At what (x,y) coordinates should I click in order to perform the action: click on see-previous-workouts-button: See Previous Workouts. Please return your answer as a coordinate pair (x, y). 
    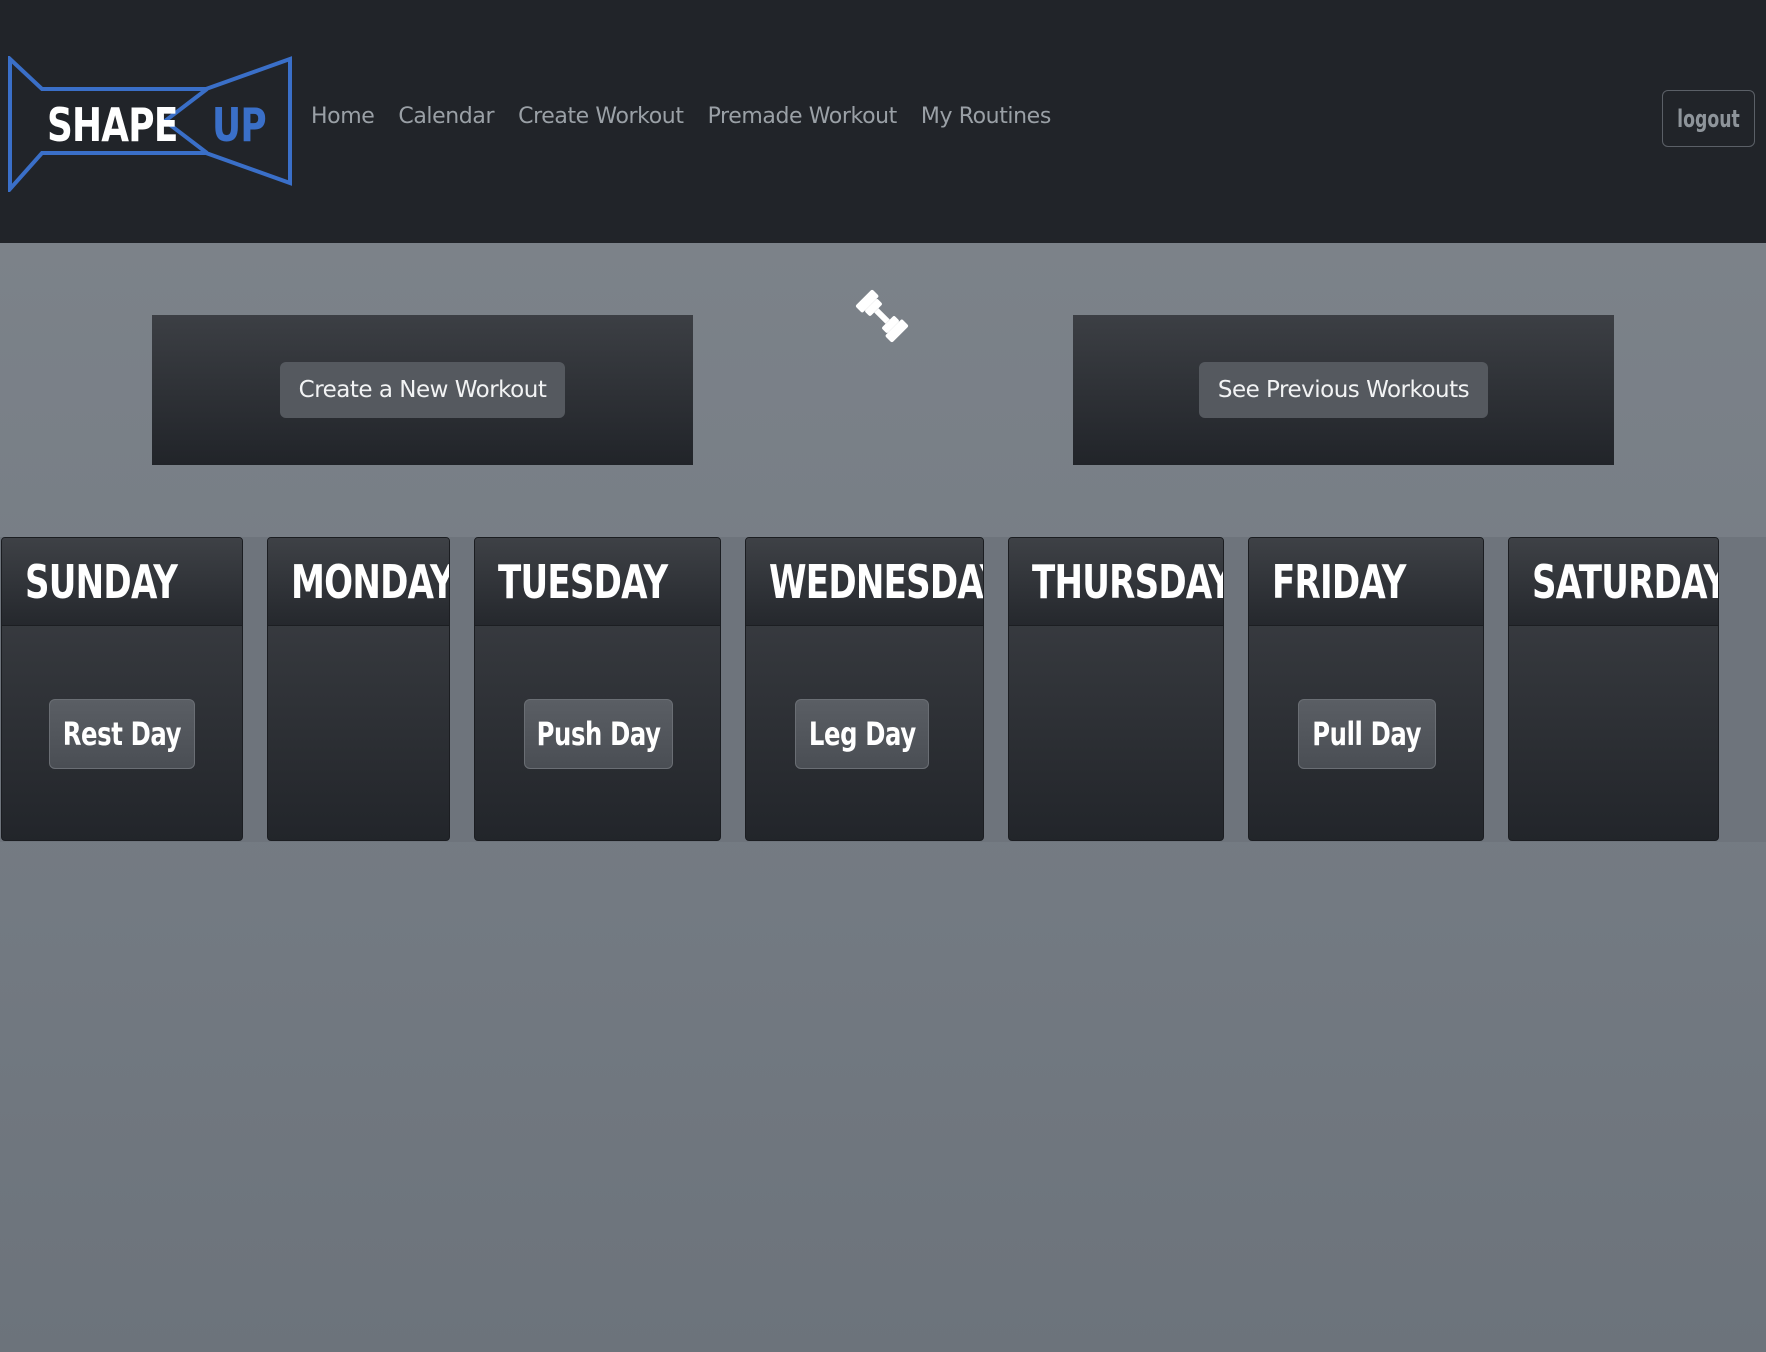
    Looking at the image, I should click on (1343, 390).